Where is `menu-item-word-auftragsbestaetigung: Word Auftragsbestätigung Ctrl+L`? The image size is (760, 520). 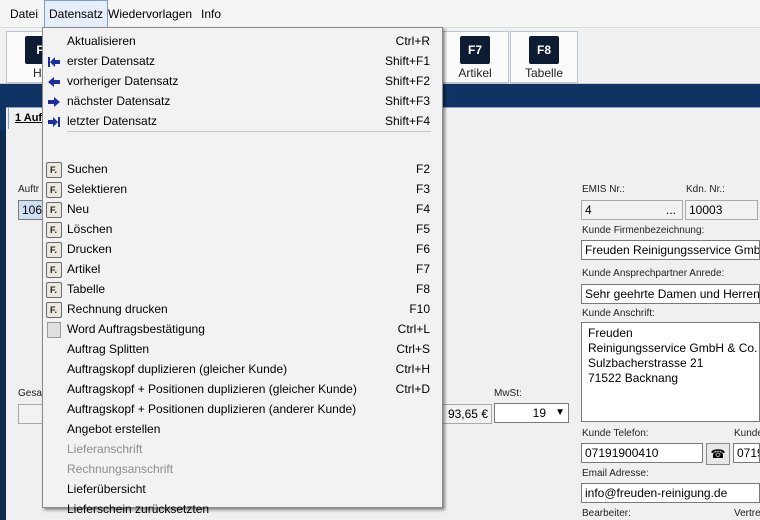
menu-item-word-auftragsbestaetigung: Word Auftragsbestätigung Ctrl+L is located at coordinates (242, 330).